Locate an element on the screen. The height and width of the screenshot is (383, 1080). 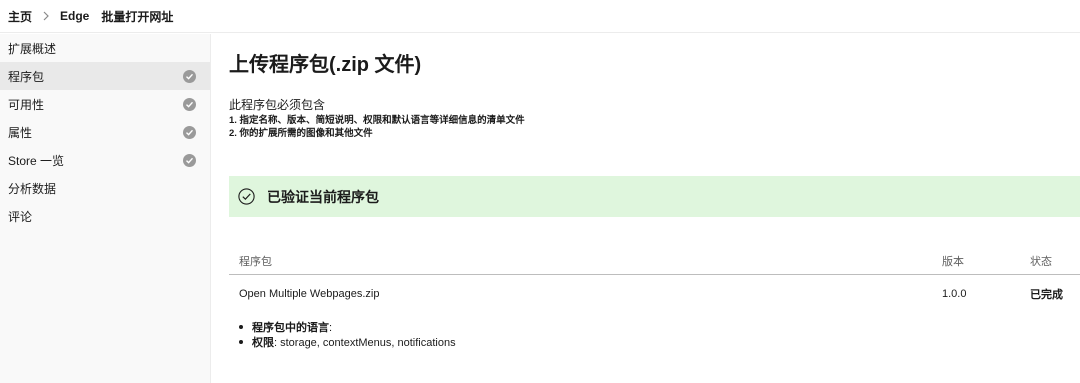
banner-message: 已验证当前程序包 is located at coordinates (323, 196).